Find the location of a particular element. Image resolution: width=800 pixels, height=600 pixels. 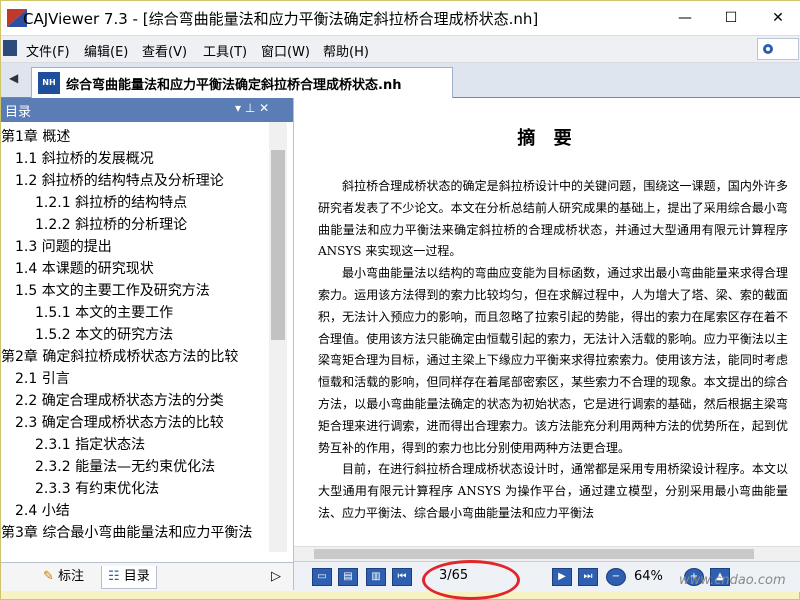

toc-scrollbar is located at coordinates (278, 337).